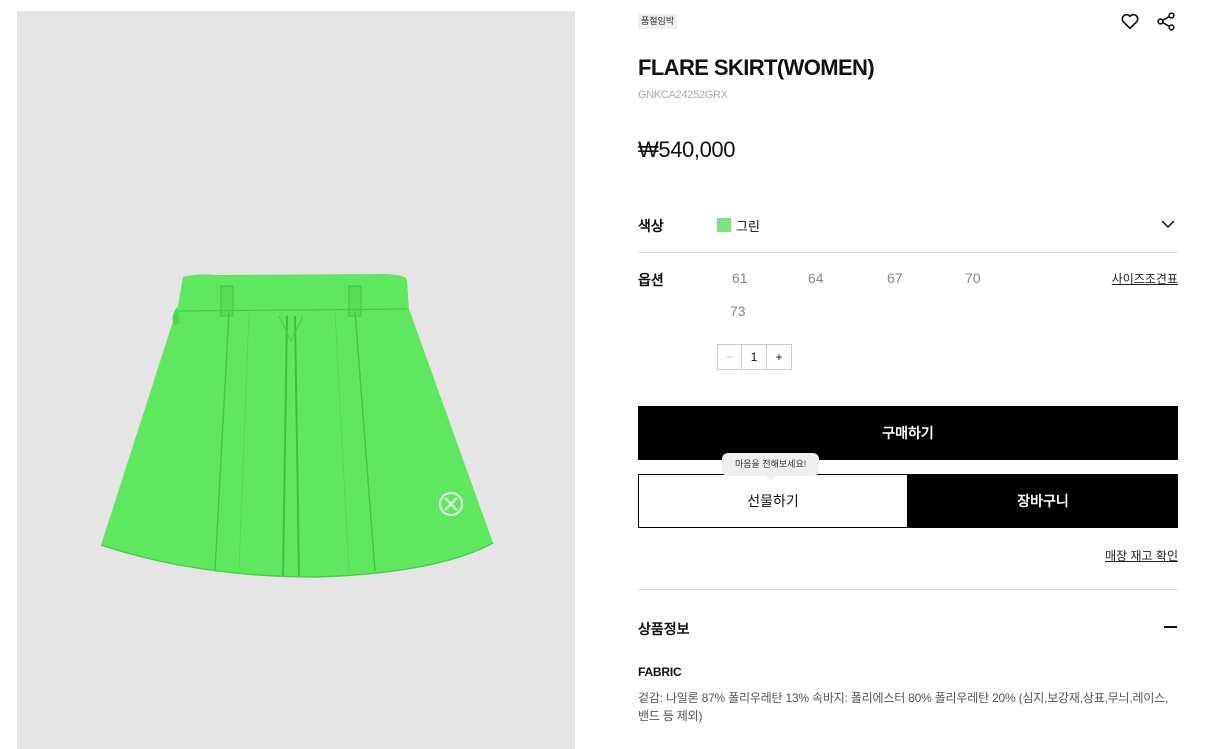 The width and height of the screenshot is (1222, 749). What do you see at coordinates (660, 672) in the screenshot?
I see `fabric-heading: FABRIC` at bounding box center [660, 672].